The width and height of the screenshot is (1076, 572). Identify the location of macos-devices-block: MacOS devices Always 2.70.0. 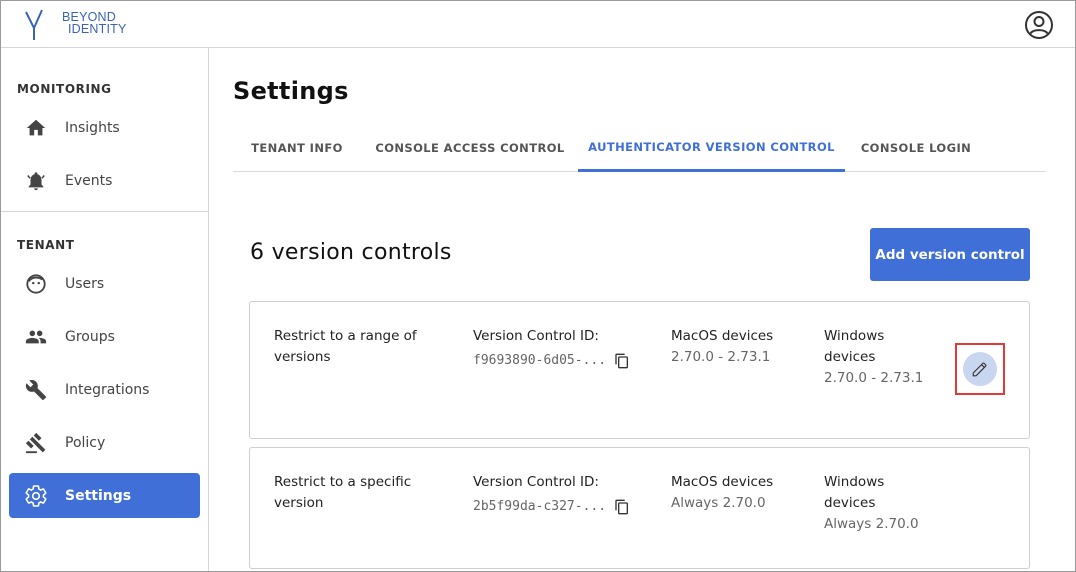
(731, 493).